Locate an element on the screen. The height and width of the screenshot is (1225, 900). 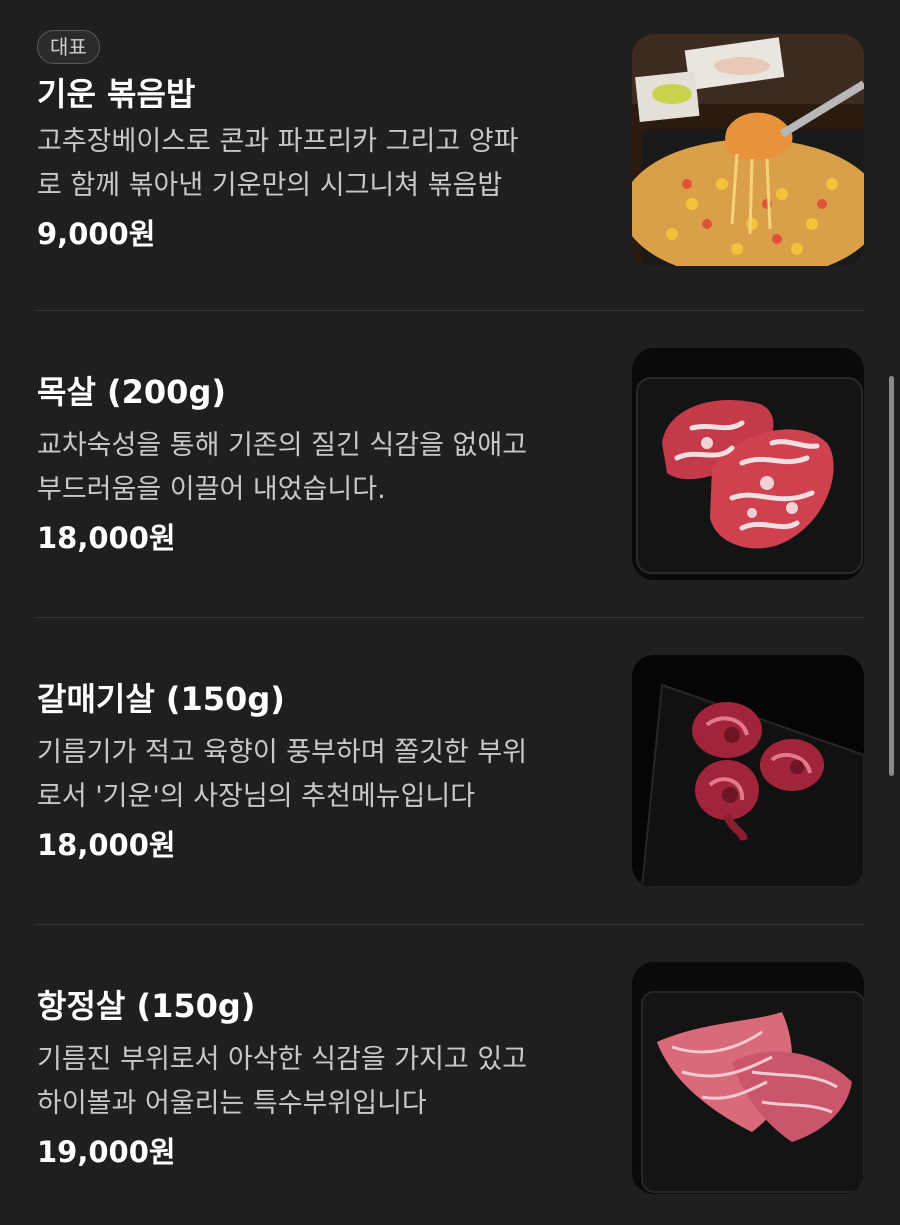
pork-jowl-illustration is located at coordinates (748, 1078).